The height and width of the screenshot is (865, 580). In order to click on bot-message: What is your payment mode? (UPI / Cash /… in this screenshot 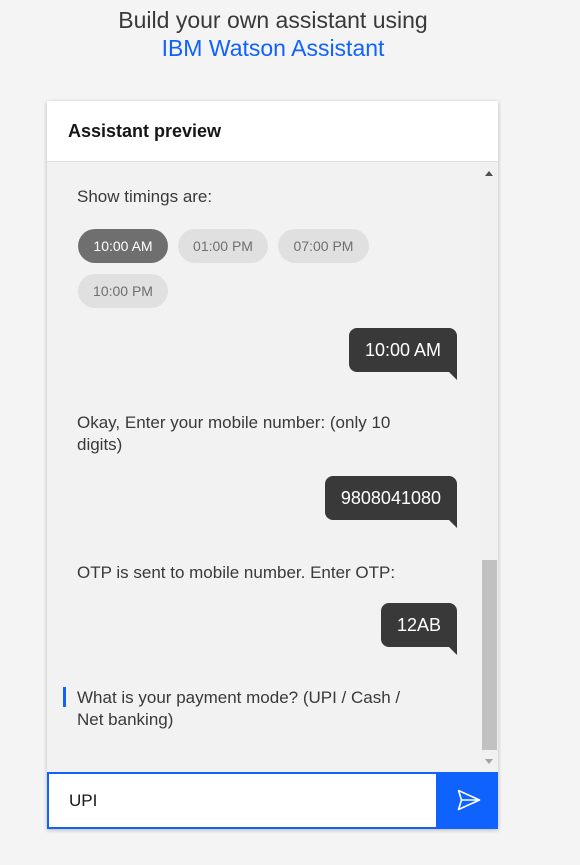, I will do `click(239, 708)`.